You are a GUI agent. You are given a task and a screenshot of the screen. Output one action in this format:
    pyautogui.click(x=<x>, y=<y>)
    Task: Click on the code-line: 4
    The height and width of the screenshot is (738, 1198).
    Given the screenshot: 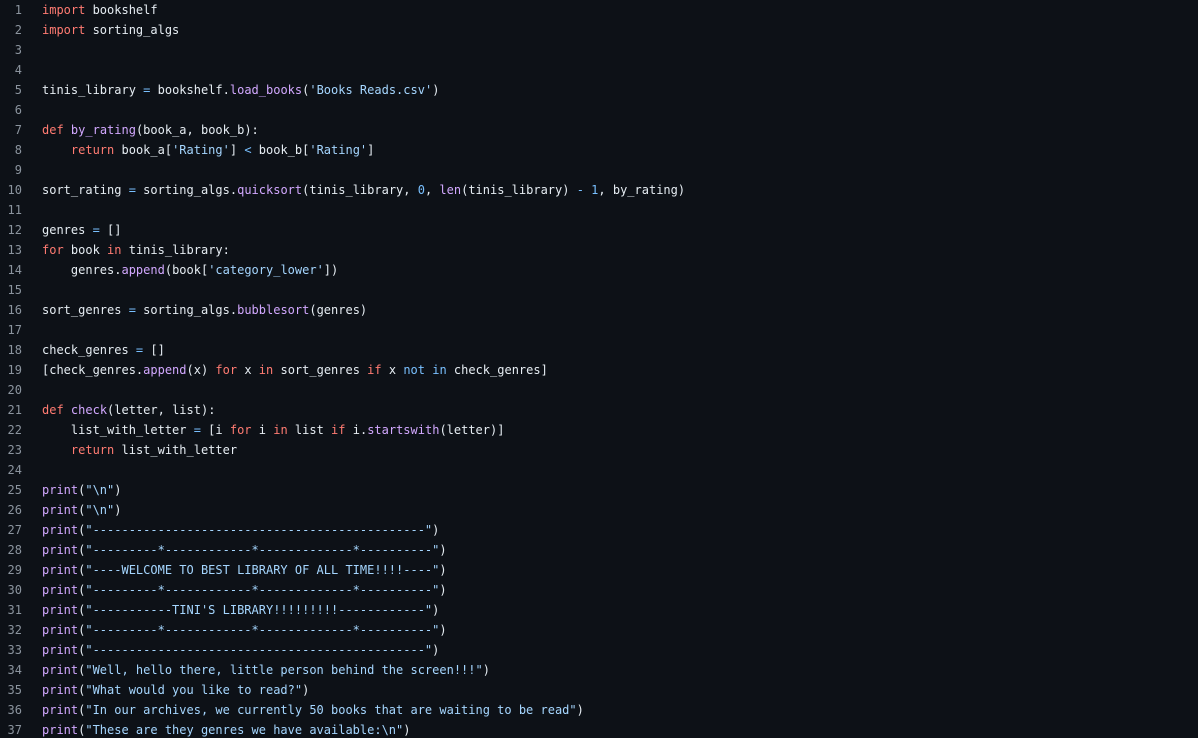 What is the action you would take?
    pyautogui.click(x=599, y=70)
    